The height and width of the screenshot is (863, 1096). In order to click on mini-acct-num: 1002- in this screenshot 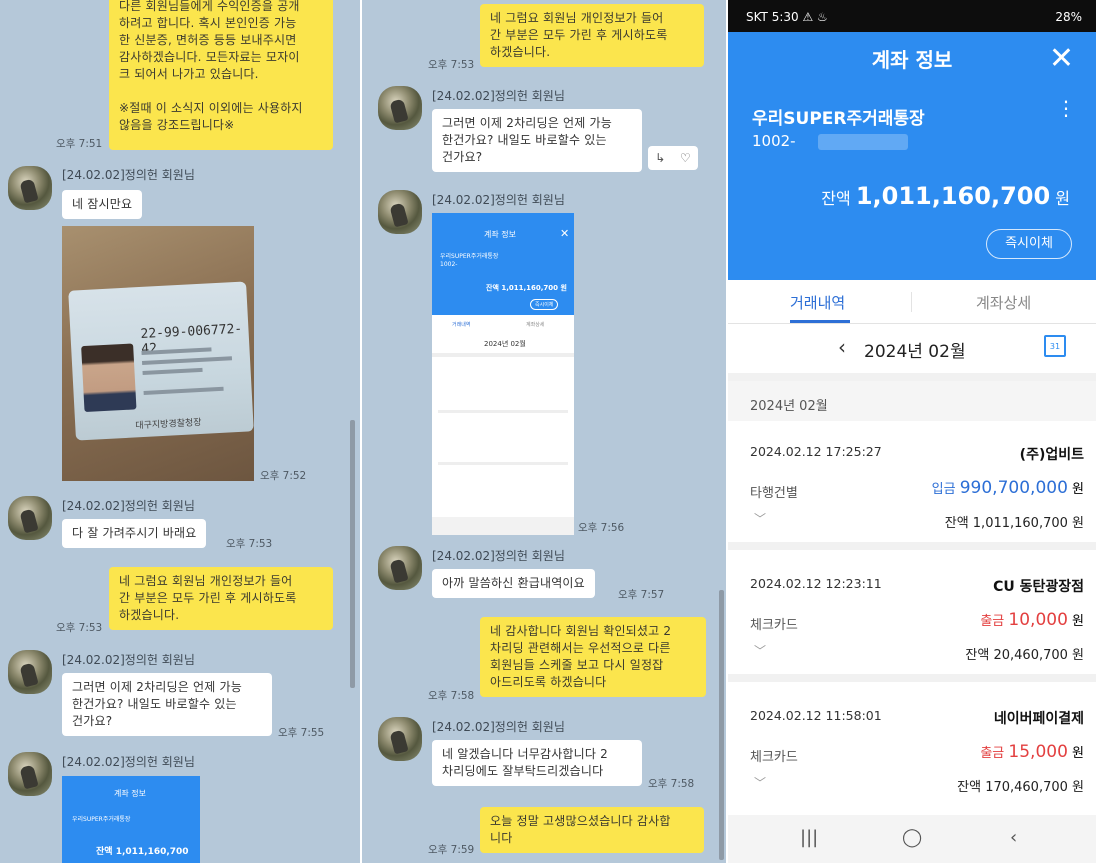, I will do `click(449, 264)`.